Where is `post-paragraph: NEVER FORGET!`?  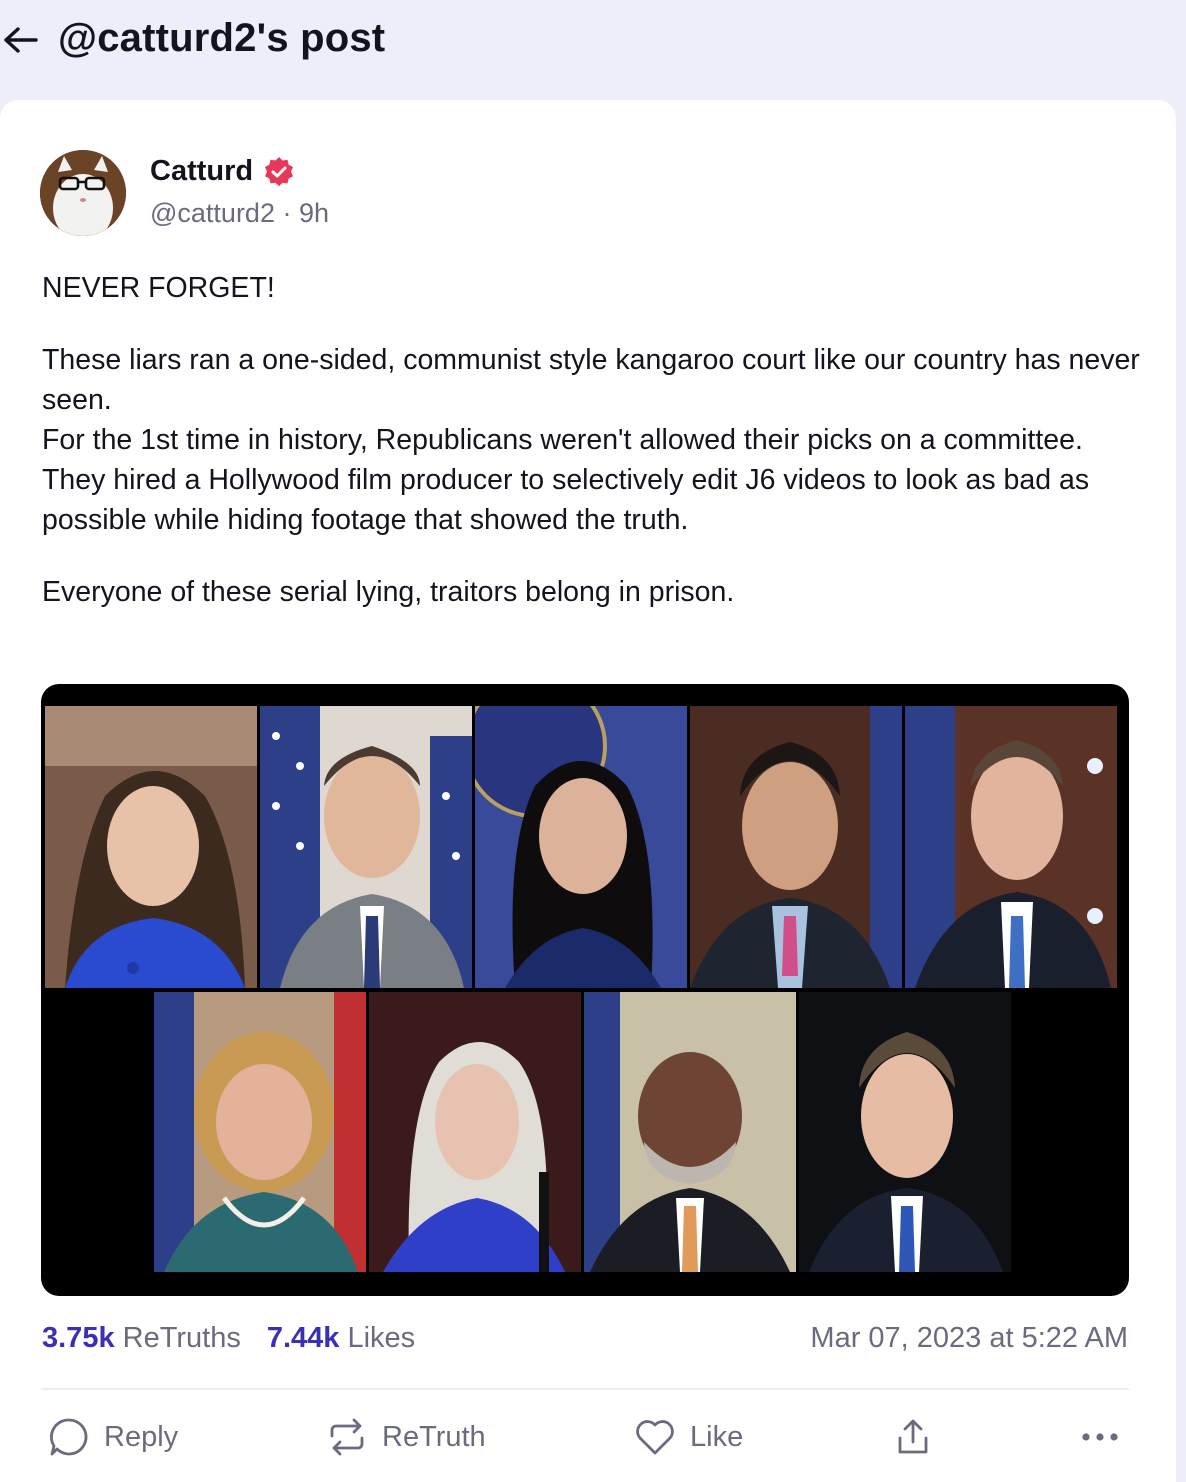
post-paragraph: NEVER FORGET! is located at coordinates (158, 288).